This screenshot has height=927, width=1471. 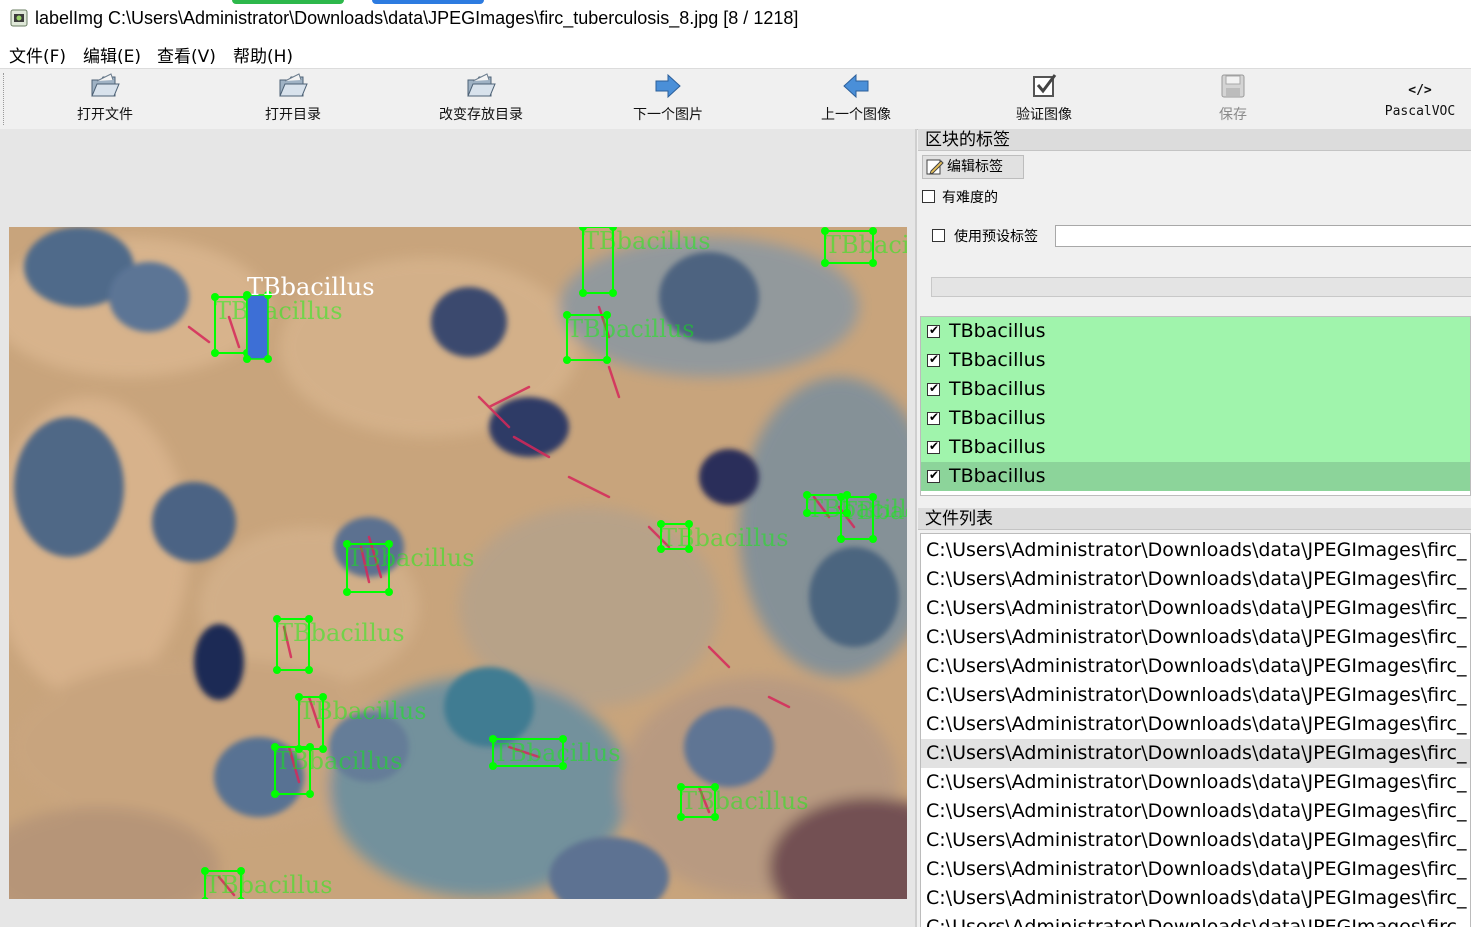 I want to click on open-file-label: 打开文件, so click(x=105, y=115).